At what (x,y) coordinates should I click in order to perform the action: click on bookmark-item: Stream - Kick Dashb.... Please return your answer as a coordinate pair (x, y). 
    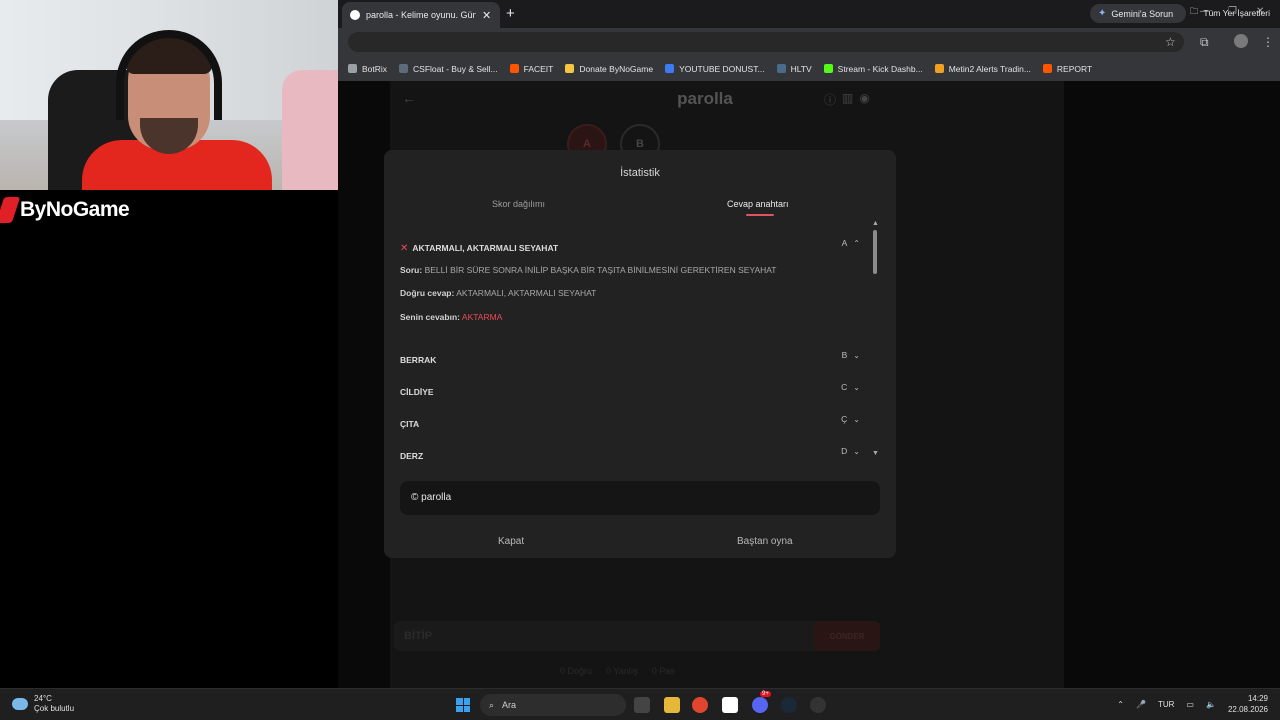
    Looking at the image, I should click on (873, 69).